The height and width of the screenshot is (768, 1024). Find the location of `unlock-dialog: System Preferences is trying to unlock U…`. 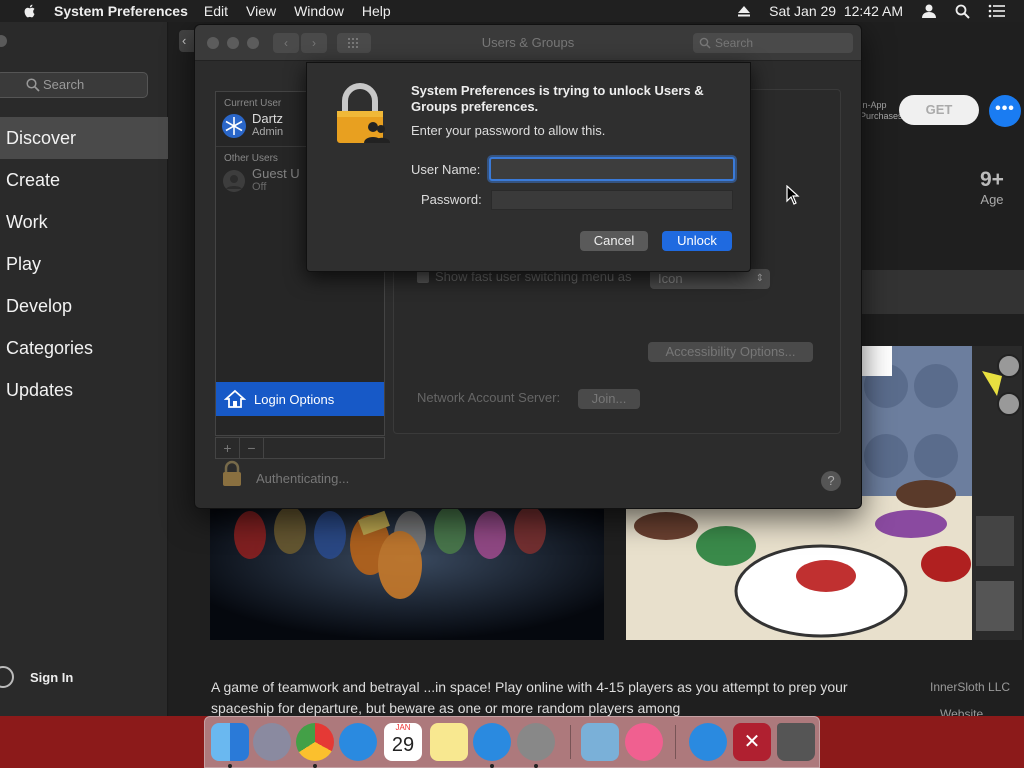

unlock-dialog: System Preferences is trying to unlock U… is located at coordinates (528, 167).